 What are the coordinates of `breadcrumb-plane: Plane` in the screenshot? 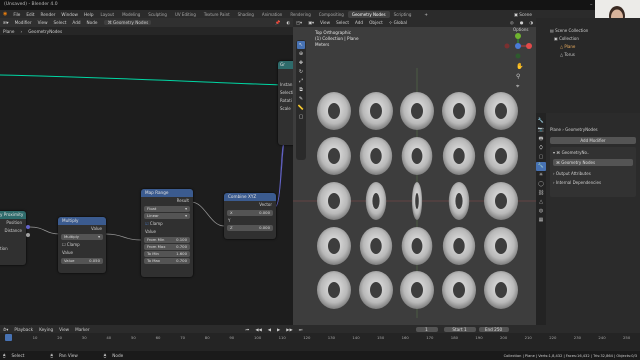 It's located at (9, 31).